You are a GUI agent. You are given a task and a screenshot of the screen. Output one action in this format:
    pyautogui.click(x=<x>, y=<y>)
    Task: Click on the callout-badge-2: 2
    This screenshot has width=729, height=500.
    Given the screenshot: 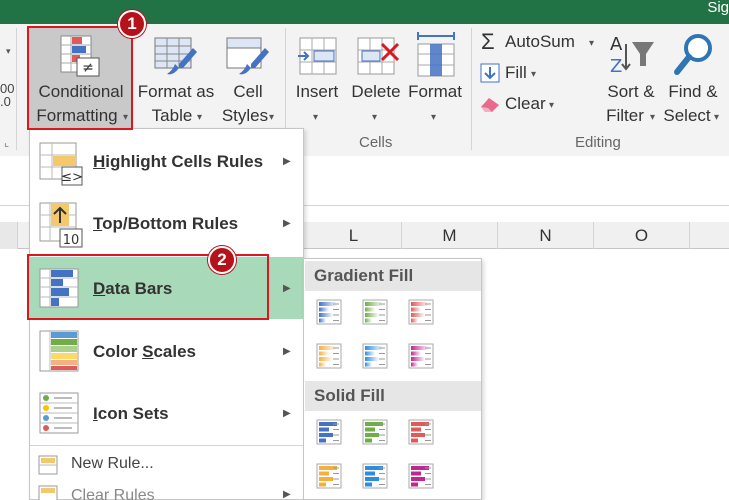 What is the action you would take?
    pyautogui.click(x=222, y=260)
    